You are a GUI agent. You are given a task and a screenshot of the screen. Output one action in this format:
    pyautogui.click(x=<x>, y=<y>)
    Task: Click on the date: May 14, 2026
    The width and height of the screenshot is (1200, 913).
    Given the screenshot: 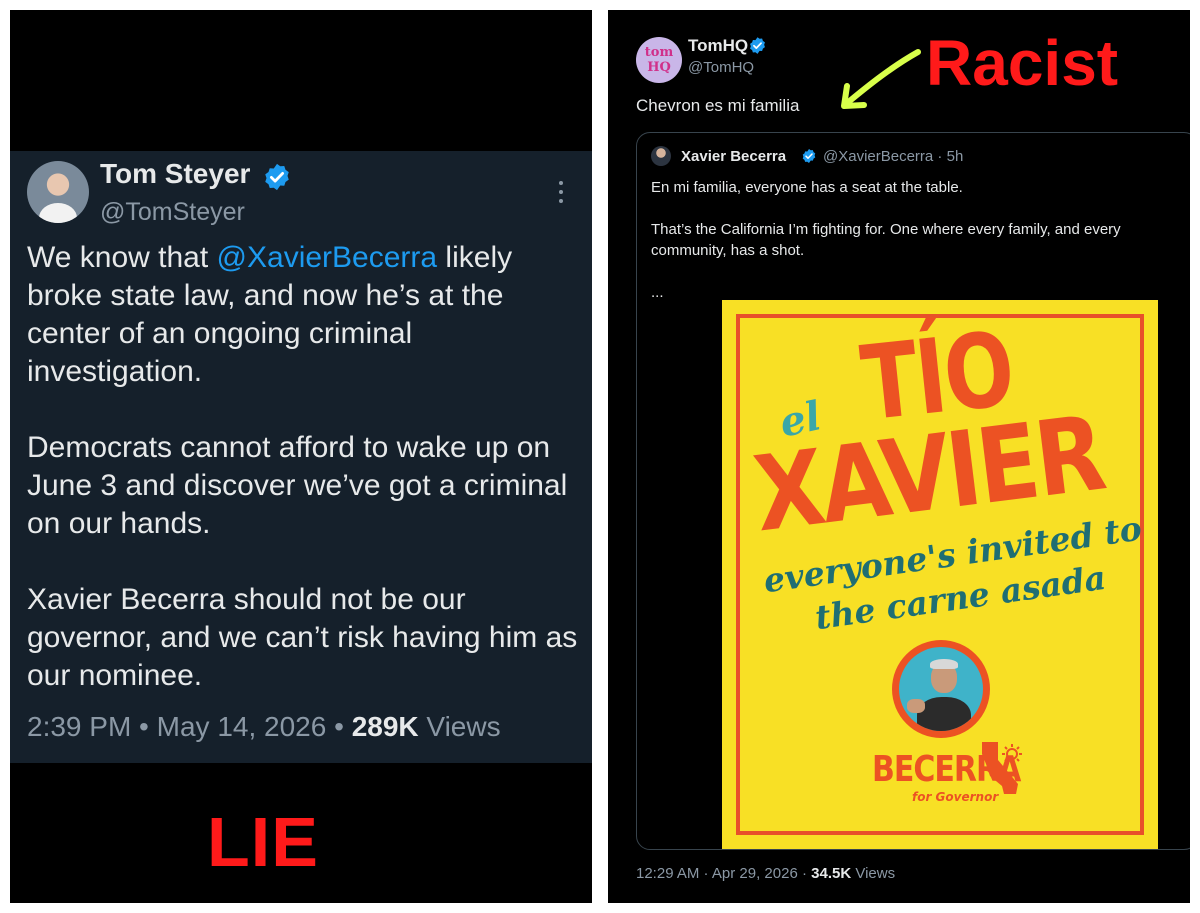 What is the action you would take?
    pyautogui.click(x=242, y=726)
    